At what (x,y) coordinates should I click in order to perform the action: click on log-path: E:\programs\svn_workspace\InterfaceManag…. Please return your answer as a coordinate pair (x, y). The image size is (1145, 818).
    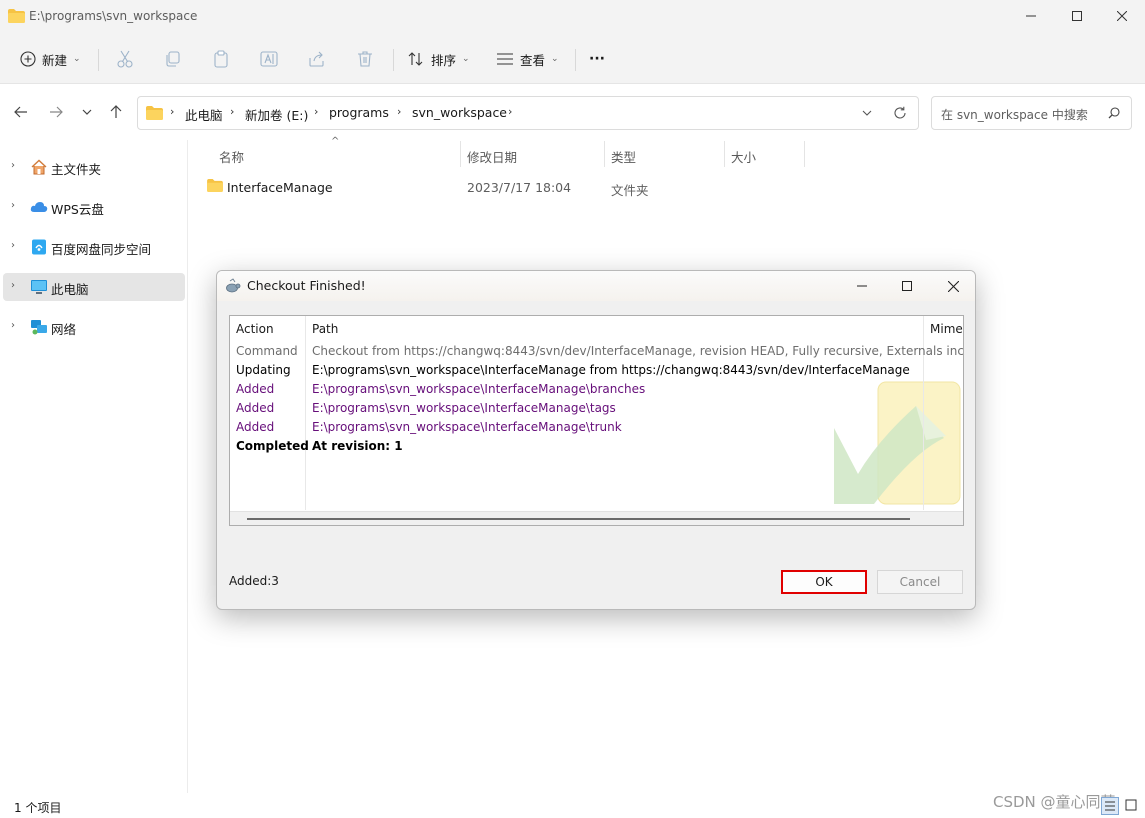
    Looking at the image, I should click on (464, 408).